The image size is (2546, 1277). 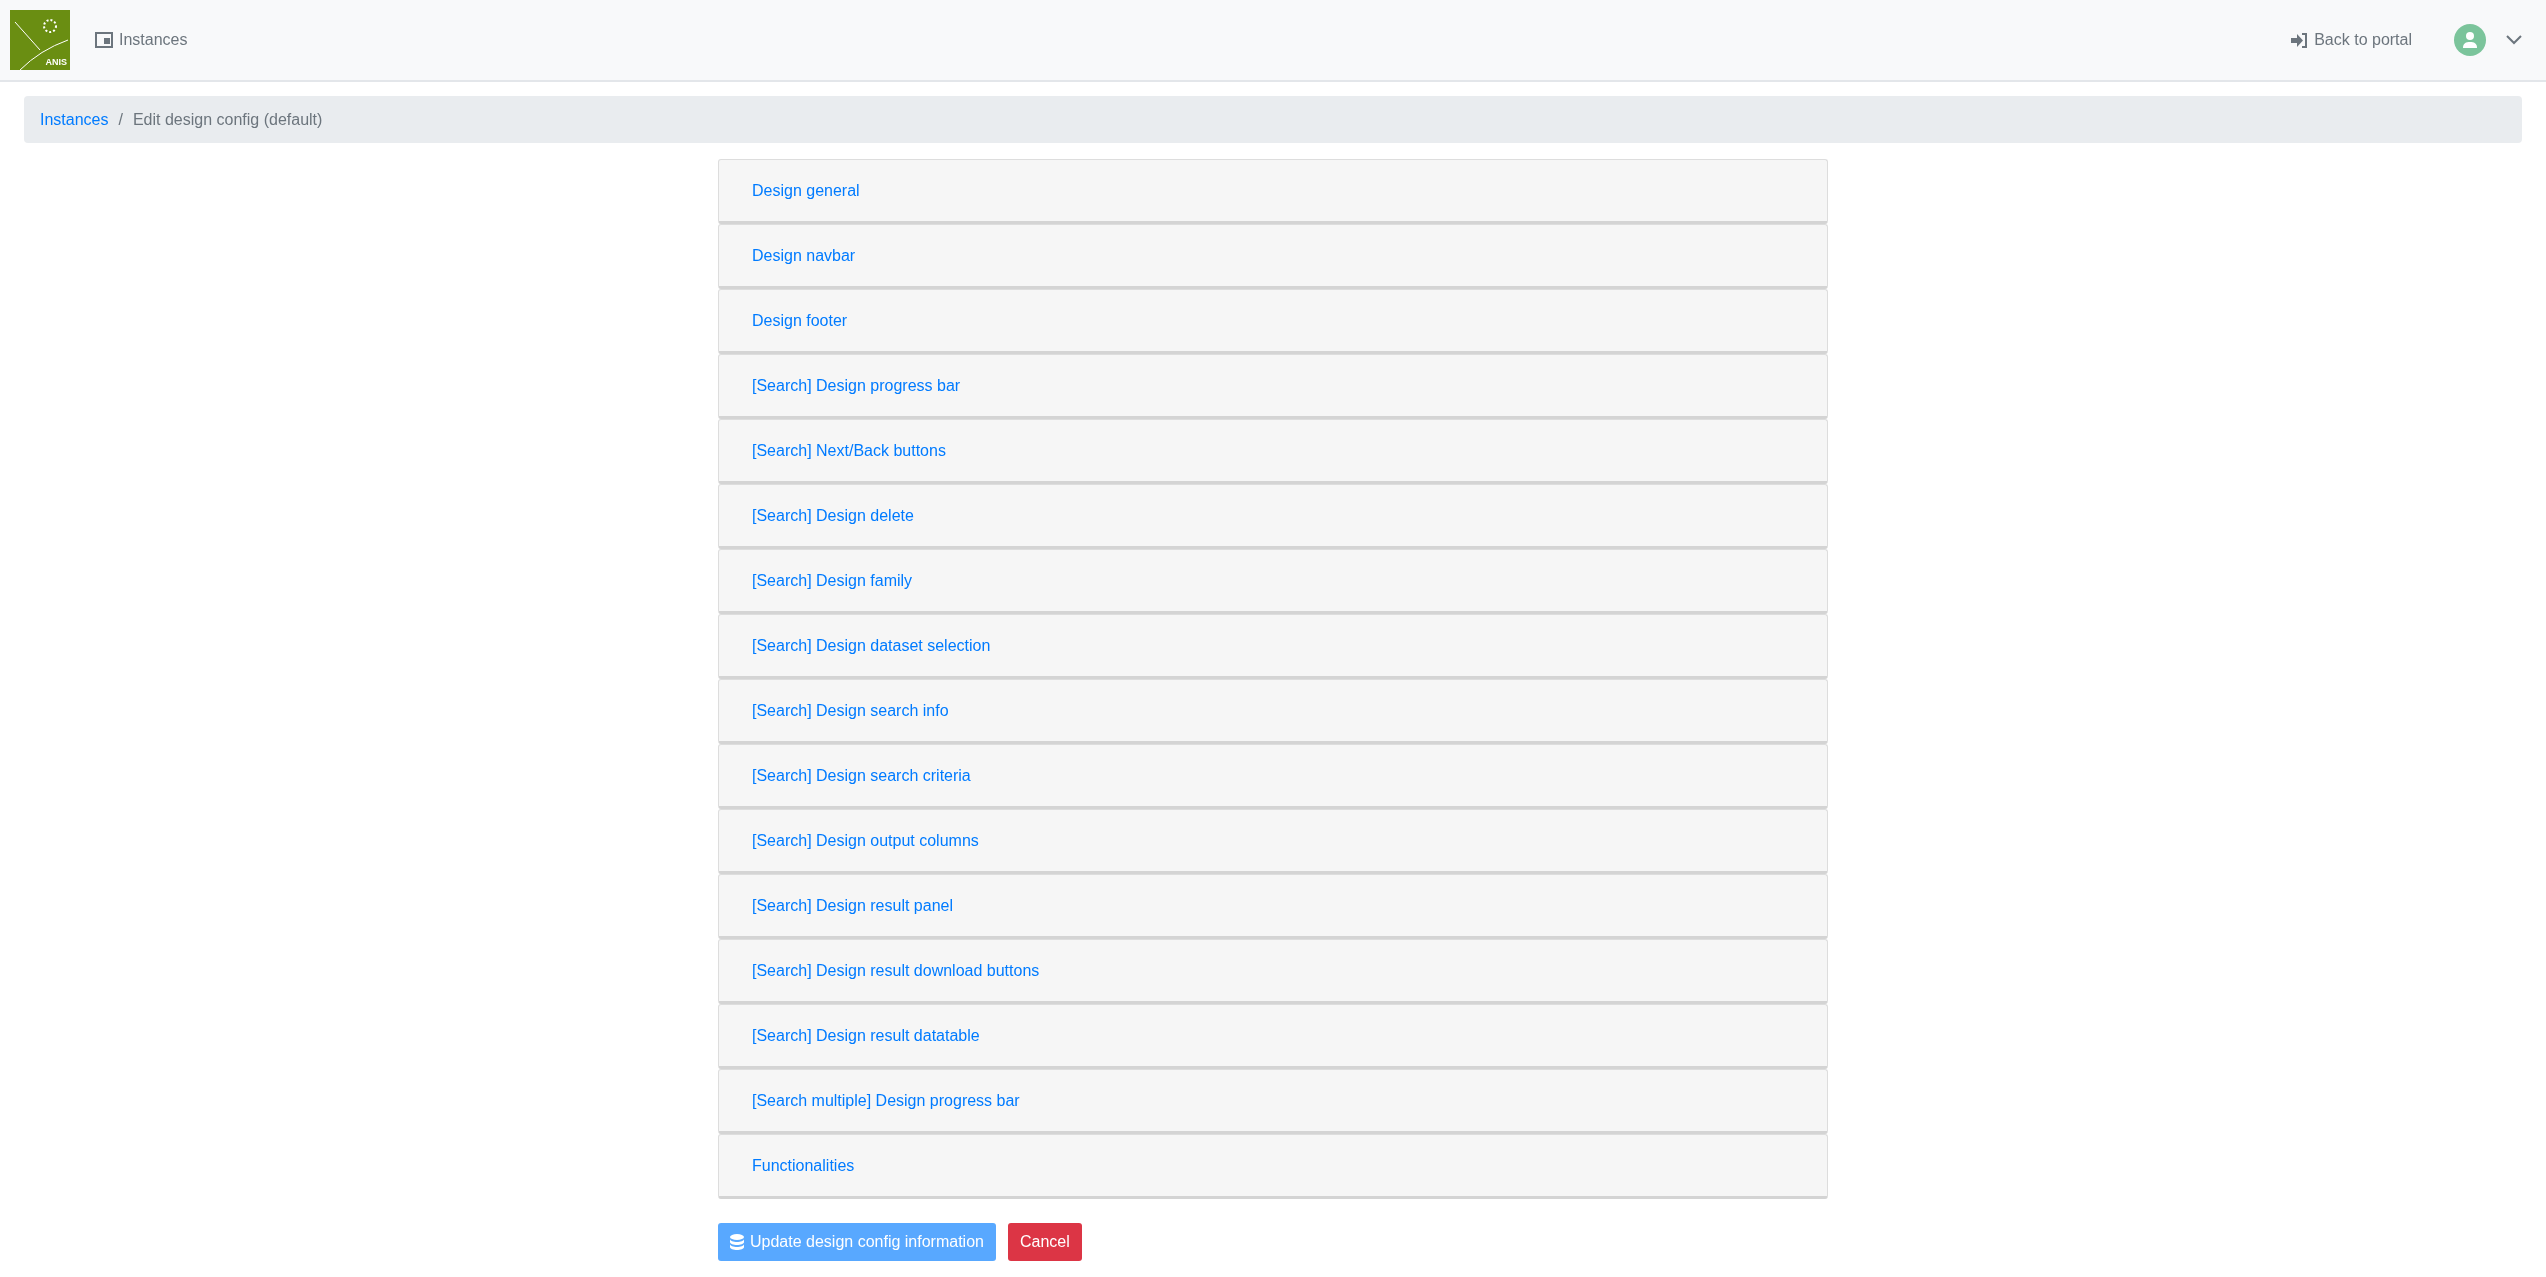 I want to click on accordion-title: [Search] Design output columns, so click(x=865, y=840).